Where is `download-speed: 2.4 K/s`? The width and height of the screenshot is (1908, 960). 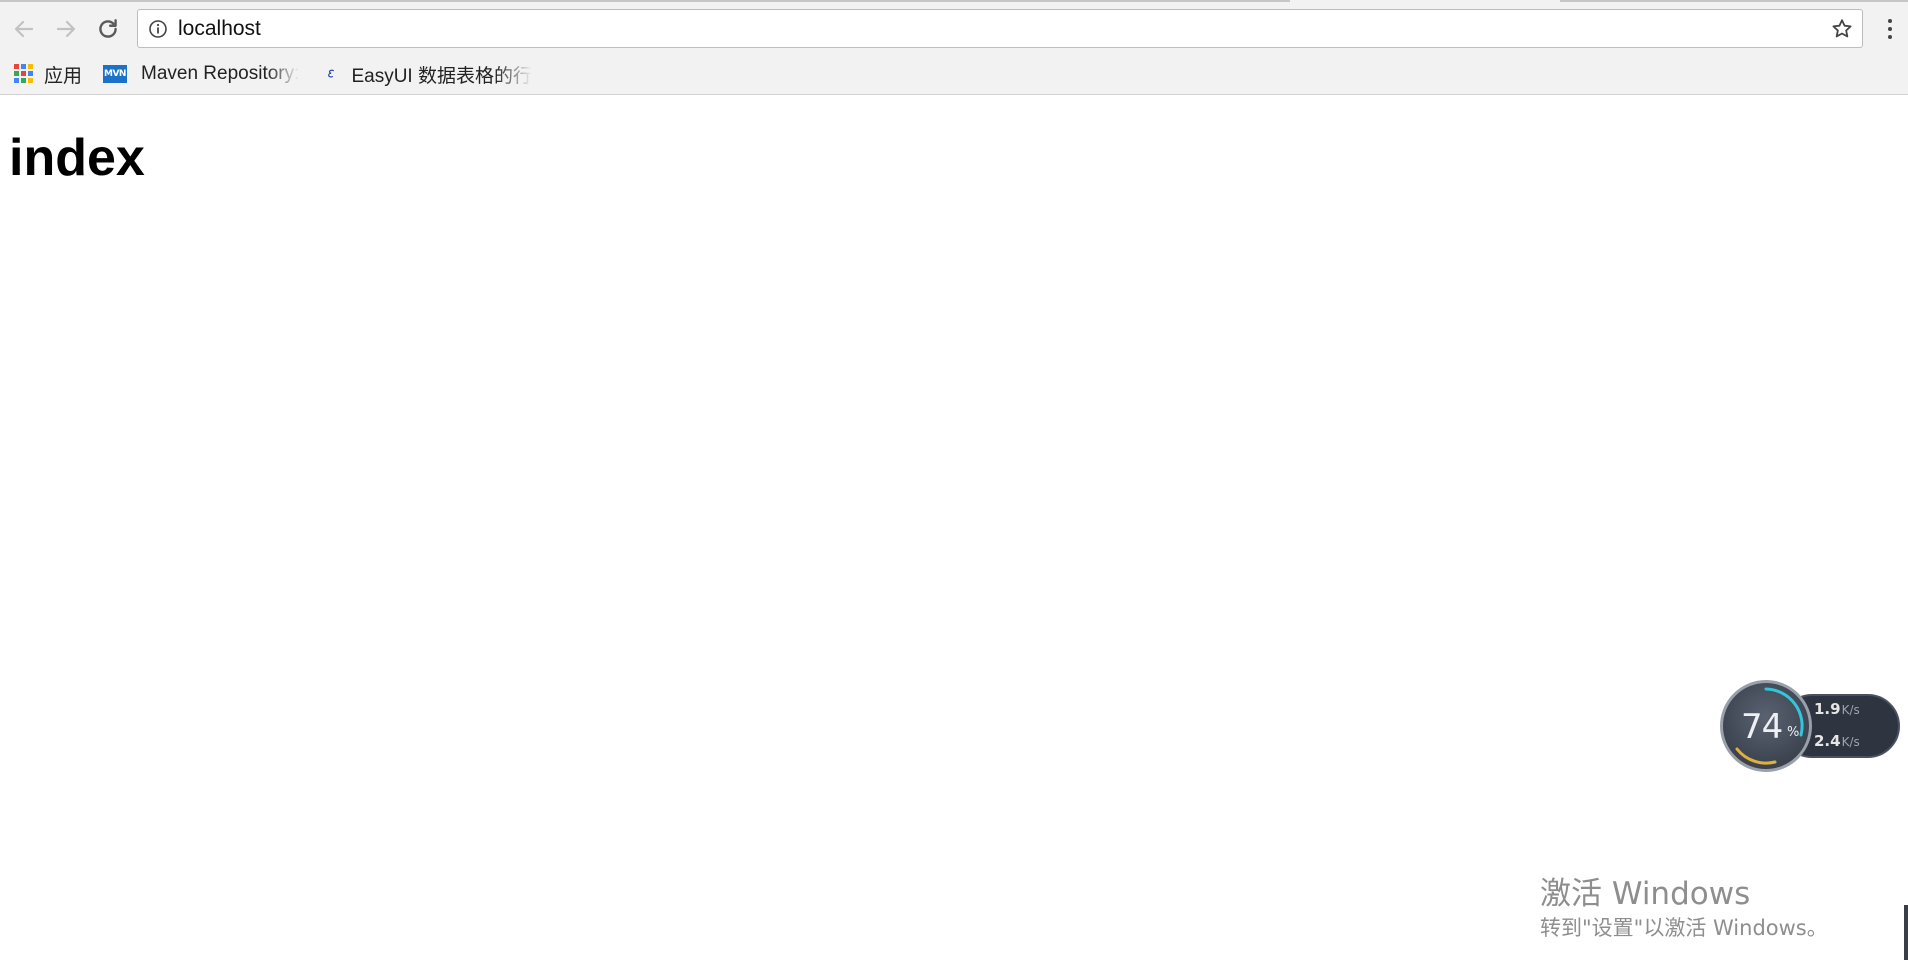 download-speed: 2.4 K/s is located at coordinates (1837, 743).